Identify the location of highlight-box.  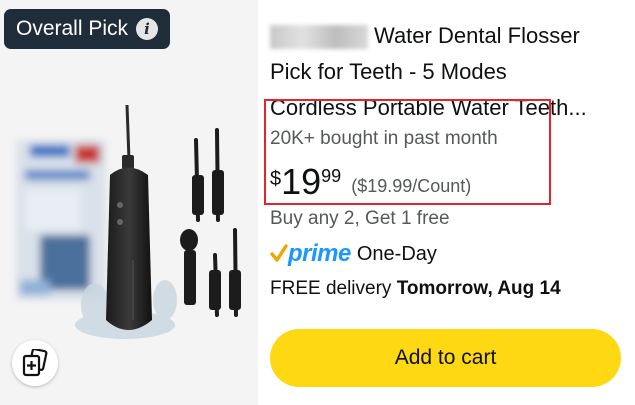
(407, 152).